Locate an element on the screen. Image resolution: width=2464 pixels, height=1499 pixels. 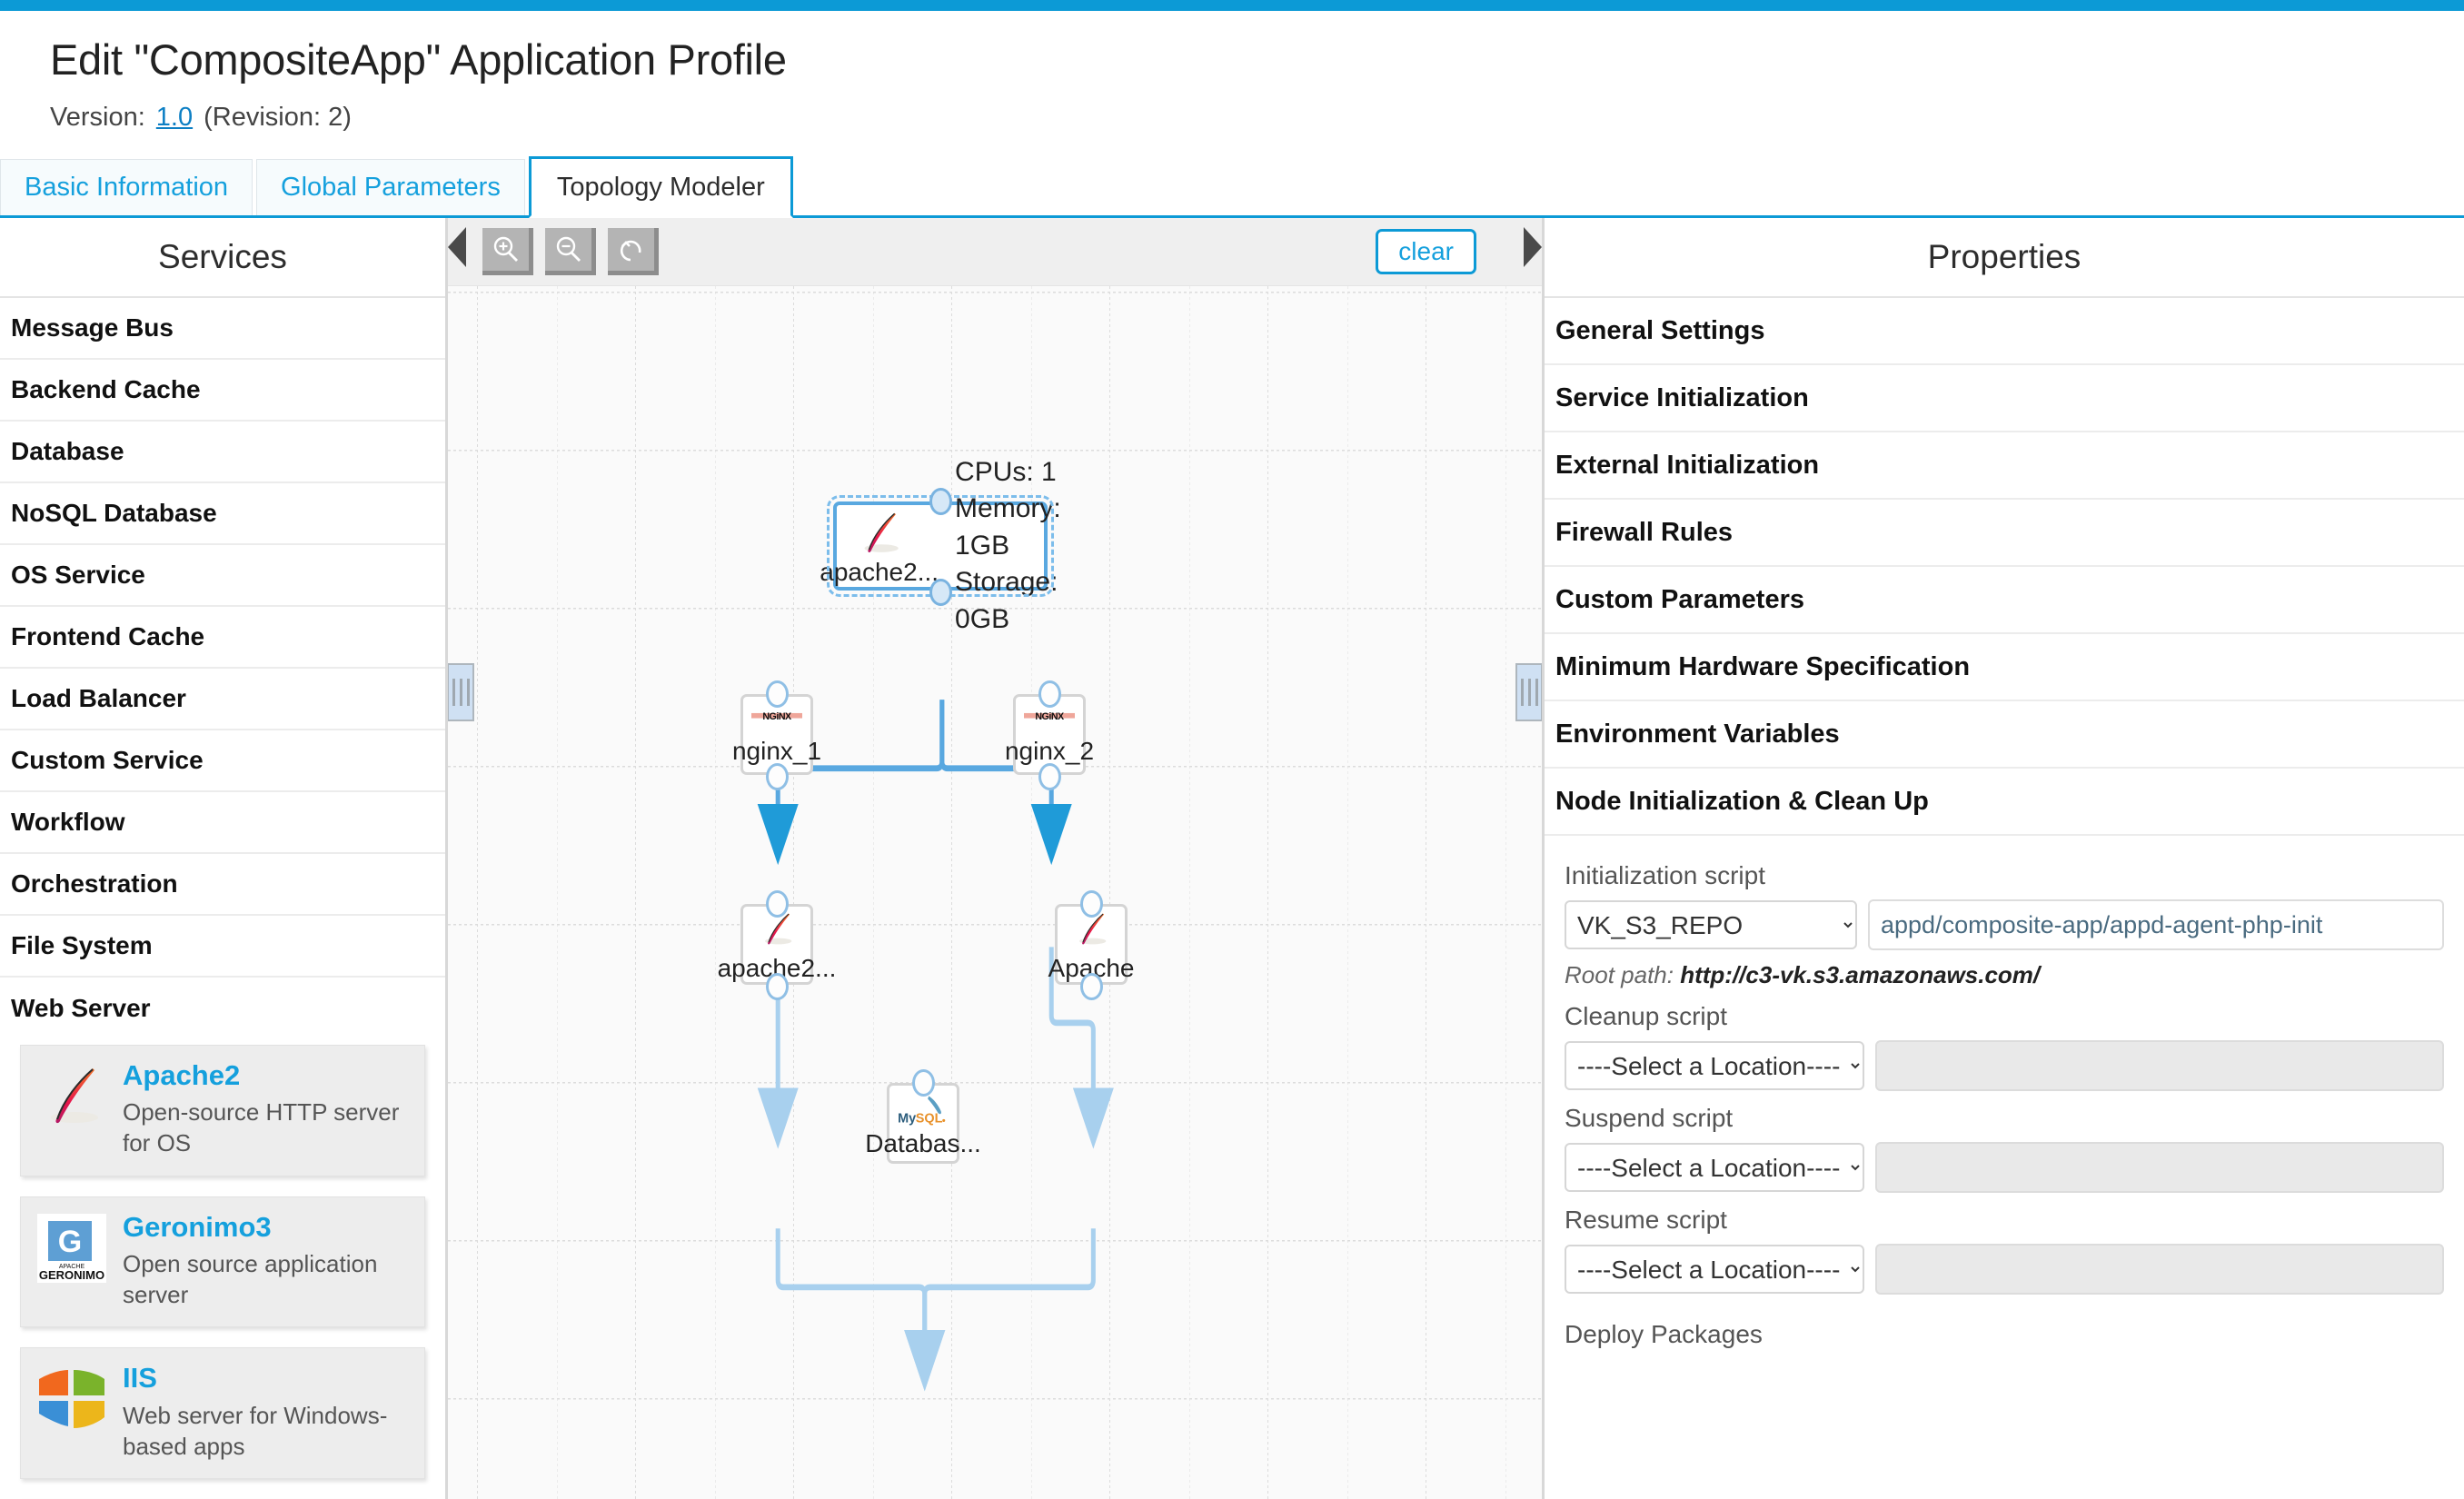
sidebar-item-message-bus: Message Bus is located at coordinates (222, 329).